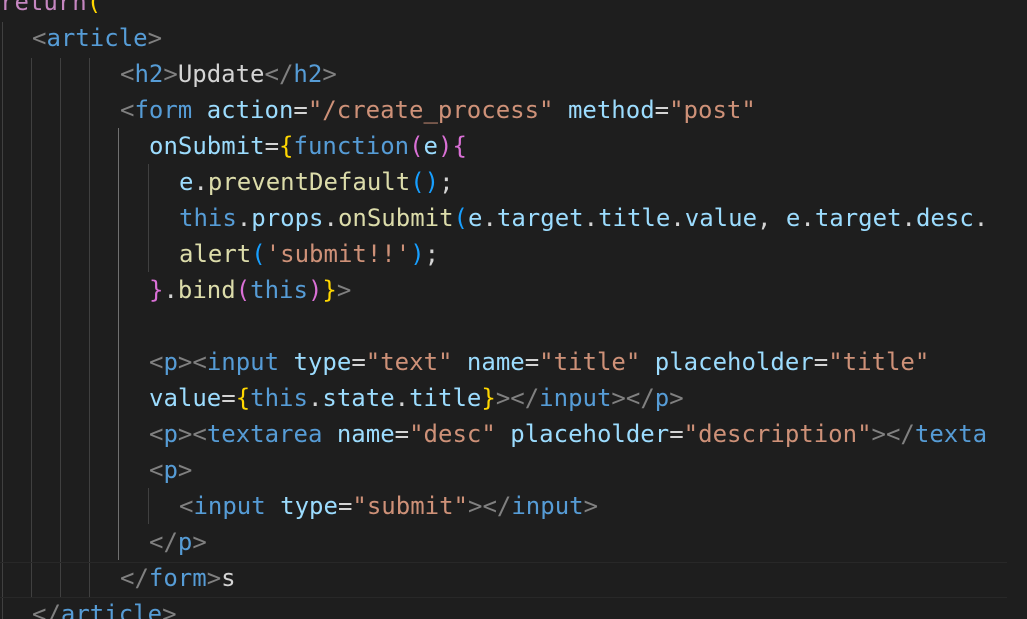  What do you see at coordinates (308, 74) in the screenshot?
I see `code-token: h2` at bounding box center [308, 74].